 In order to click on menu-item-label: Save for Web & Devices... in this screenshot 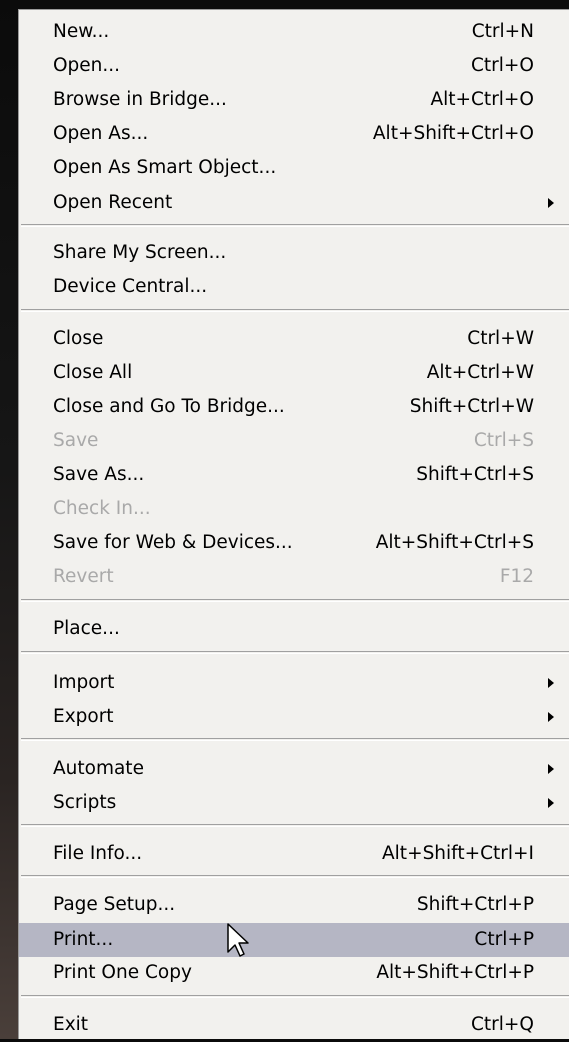, I will do `click(173, 542)`.